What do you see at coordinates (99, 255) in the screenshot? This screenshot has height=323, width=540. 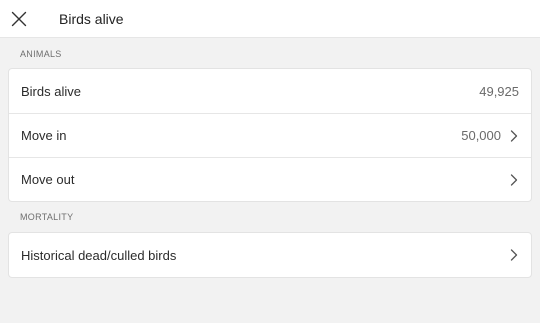 I see `row-label: Historical dead/culled birds` at bounding box center [99, 255].